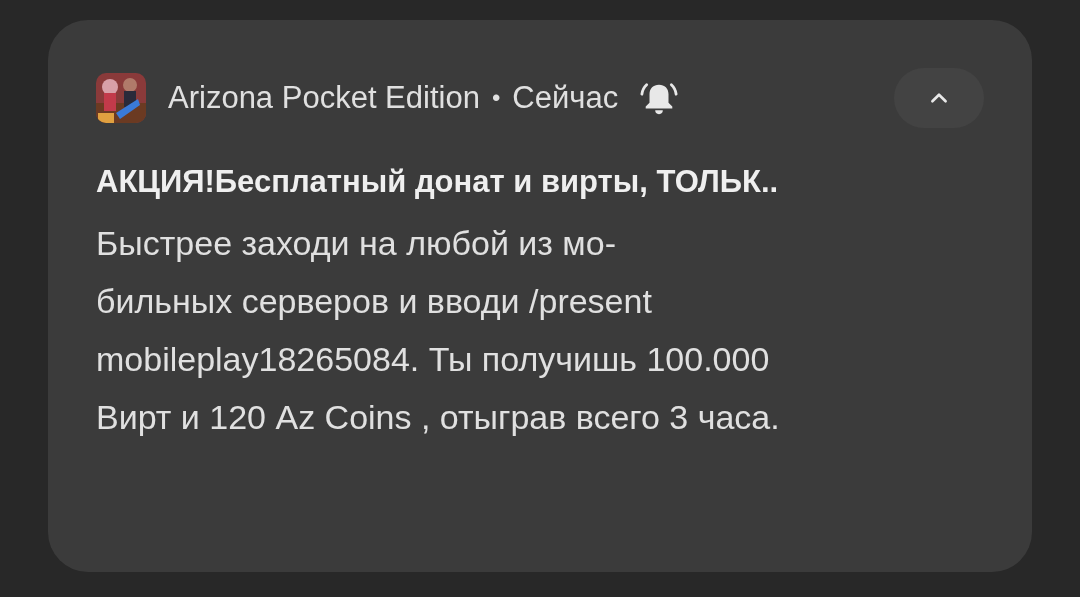  Describe the element at coordinates (324, 98) in the screenshot. I see `app-name: Arizona Pocket Edition` at that location.